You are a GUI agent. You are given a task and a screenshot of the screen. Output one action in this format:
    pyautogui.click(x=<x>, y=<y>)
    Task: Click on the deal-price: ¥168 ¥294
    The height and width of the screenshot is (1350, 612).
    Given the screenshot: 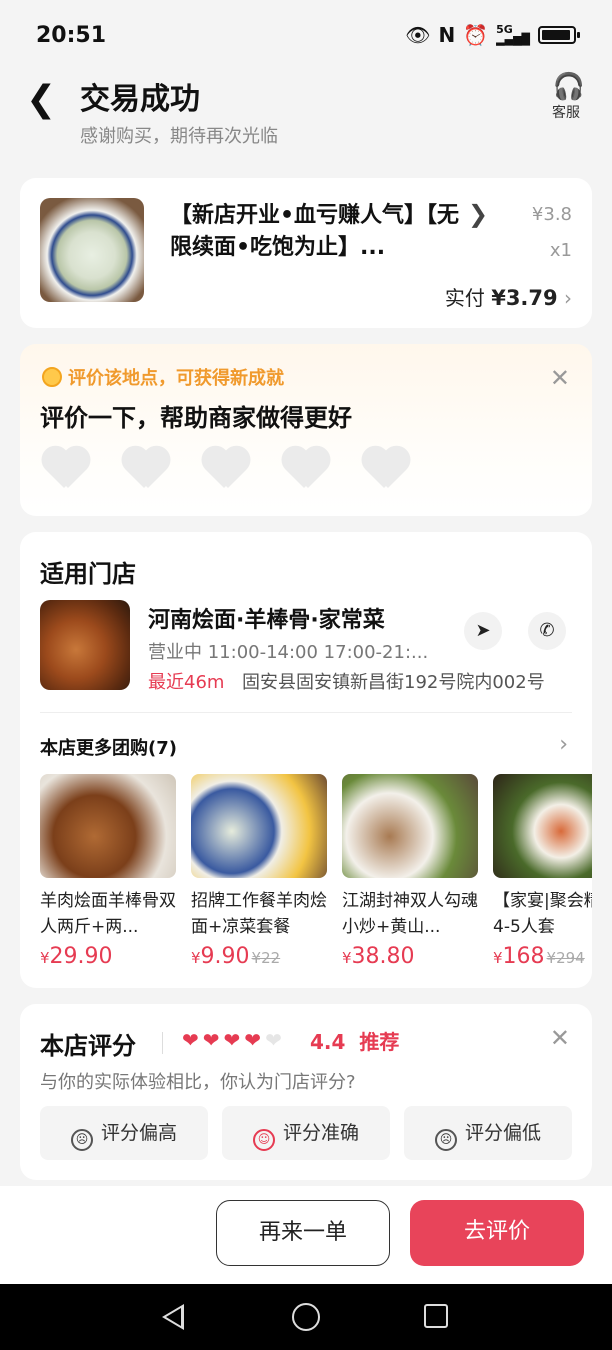 What is the action you would take?
    pyautogui.click(x=539, y=956)
    